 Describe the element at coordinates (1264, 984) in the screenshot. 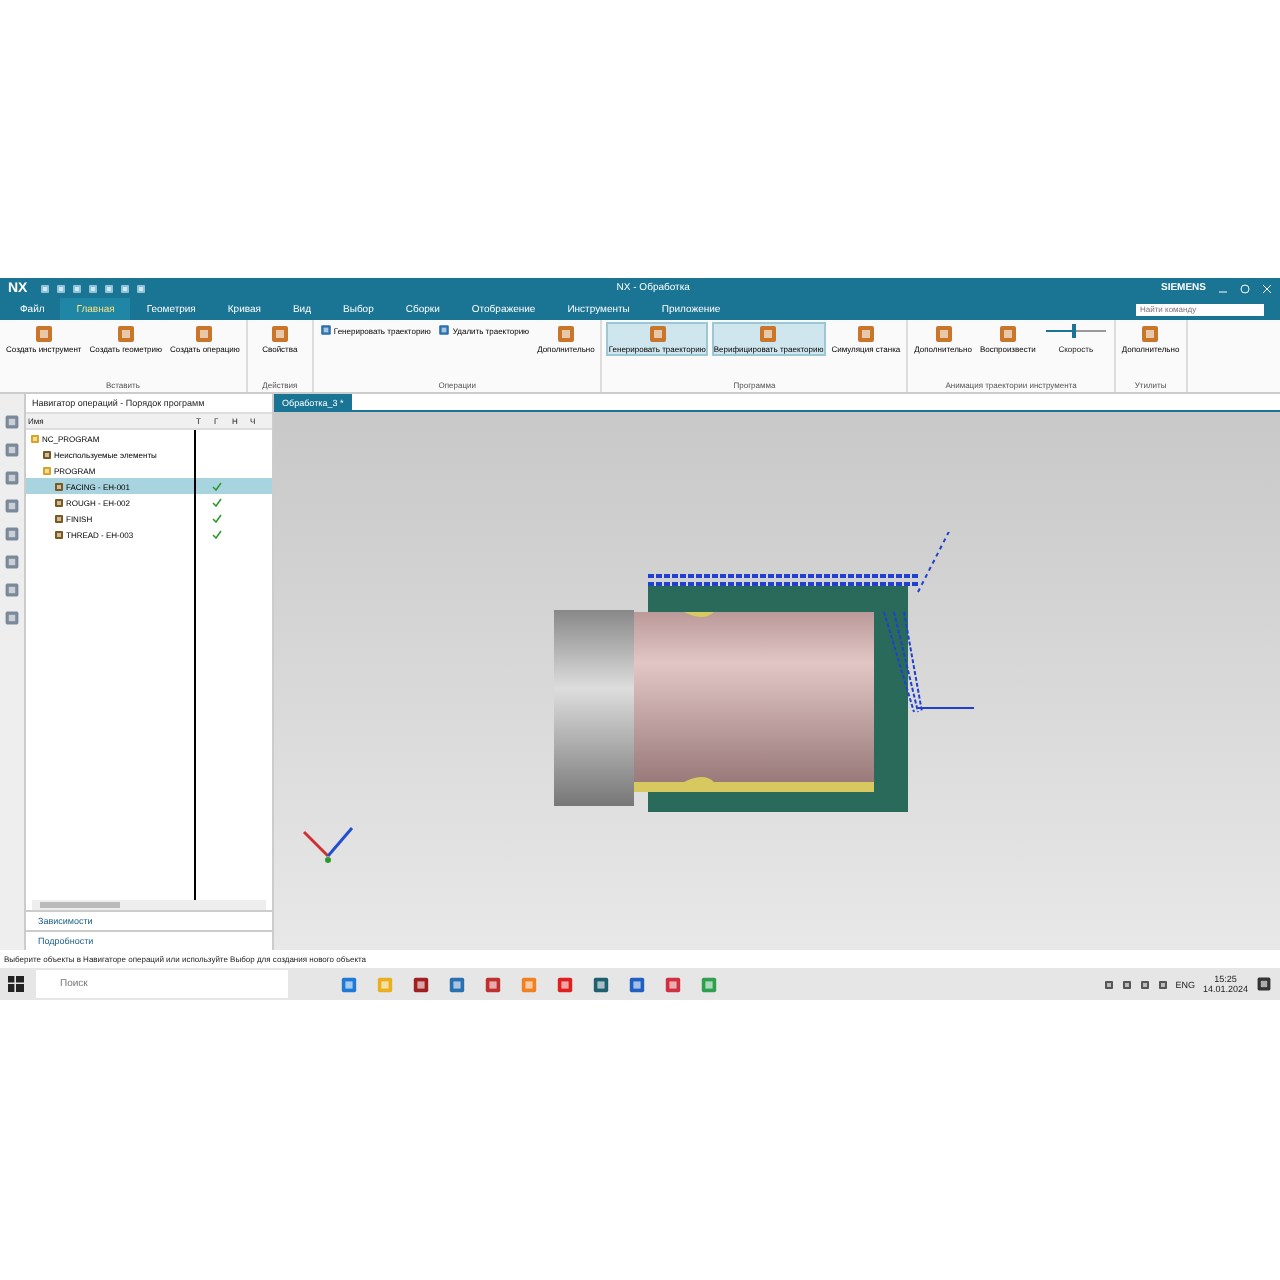

I see `notification-icon` at that location.